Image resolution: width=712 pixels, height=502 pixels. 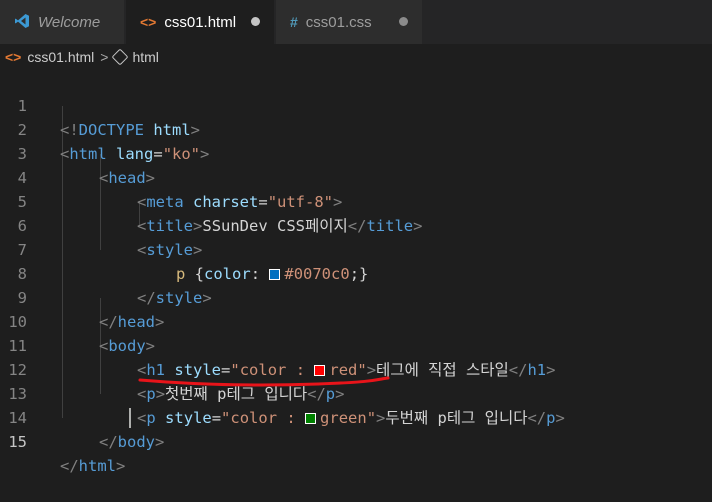 I want to click on breadcrumb-file: css01.html, so click(x=60, y=57).